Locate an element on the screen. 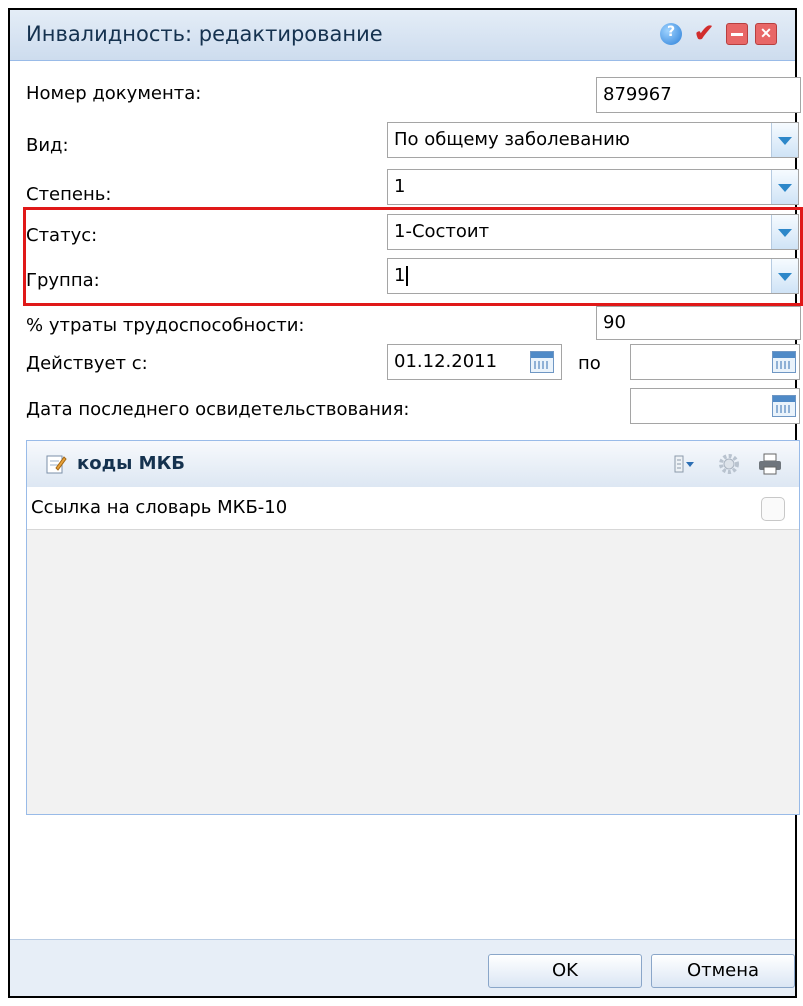 The image size is (803, 1006). work-loss-label: % утраты трудоспособности: is located at coordinates (165, 325).